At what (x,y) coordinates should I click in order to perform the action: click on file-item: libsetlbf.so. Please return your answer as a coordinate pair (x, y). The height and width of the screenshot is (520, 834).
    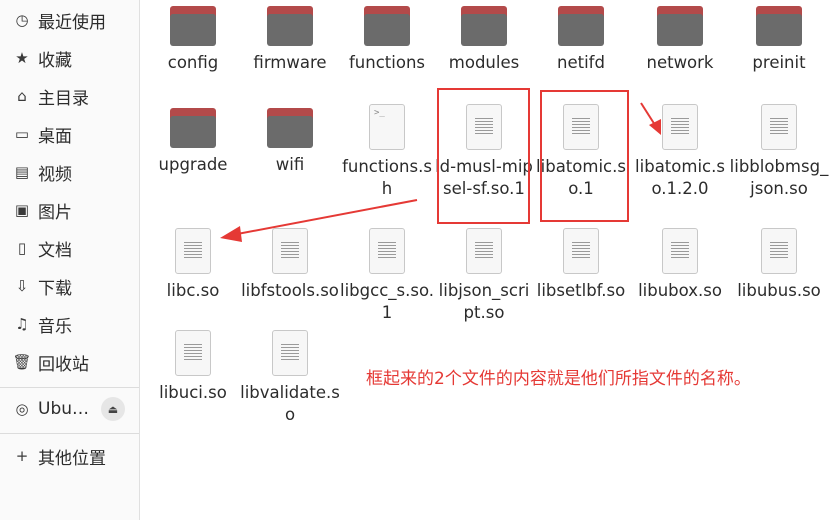
    Looking at the image, I should click on (581, 265).